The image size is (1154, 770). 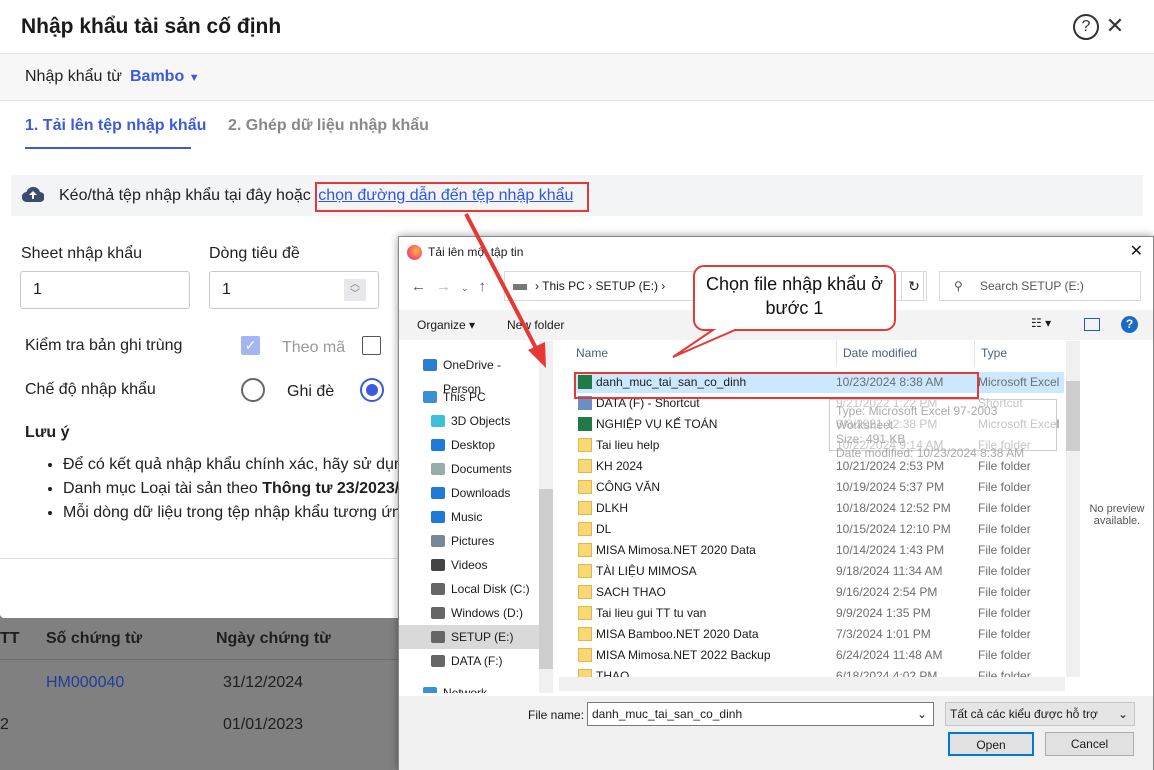 What do you see at coordinates (680, 290) in the screenshot?
I see `annotation-arrow` at bounding box center [680, 290].